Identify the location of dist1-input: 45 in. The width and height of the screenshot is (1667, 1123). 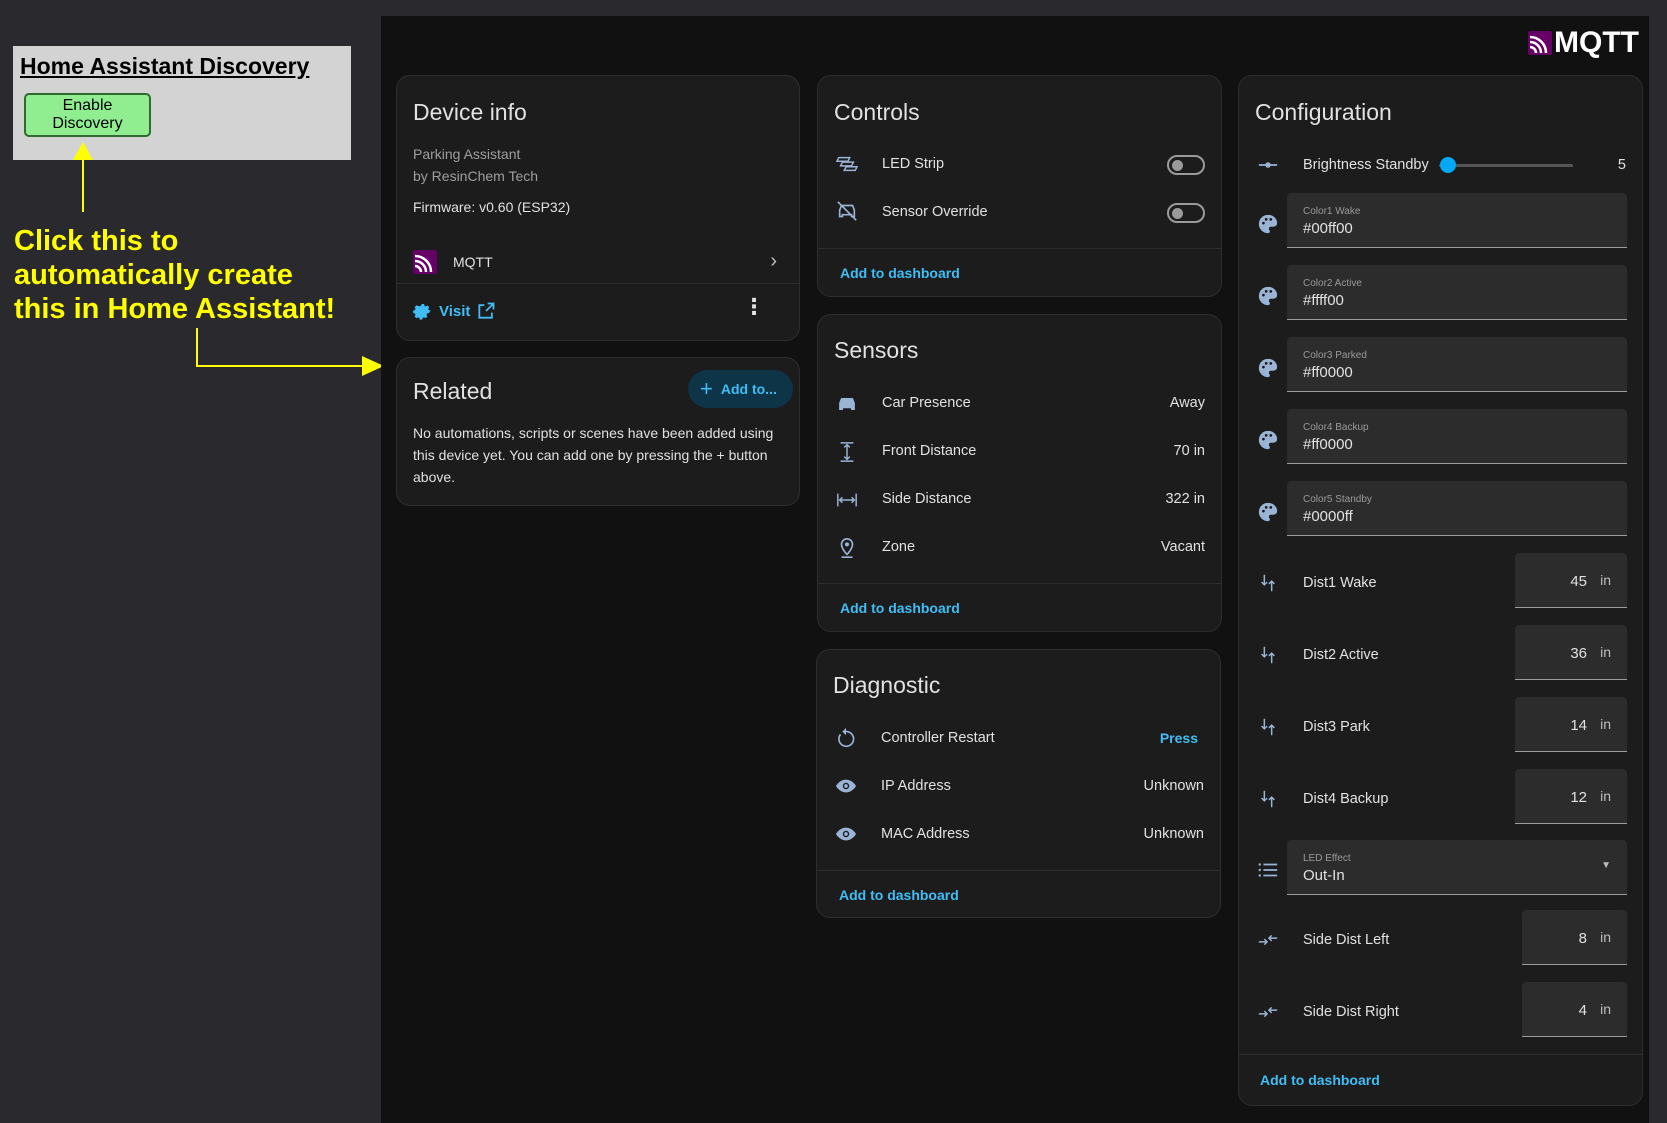
(1571, 580).